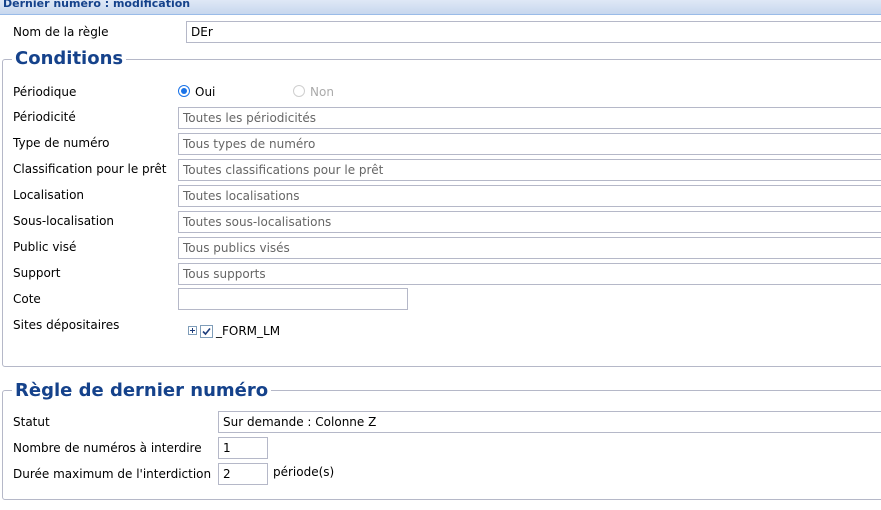  What do you see at coordinates (205, 92) in the screenshot?
I see `periodique-oui-label: Oui` at bounding box center [205, 92].